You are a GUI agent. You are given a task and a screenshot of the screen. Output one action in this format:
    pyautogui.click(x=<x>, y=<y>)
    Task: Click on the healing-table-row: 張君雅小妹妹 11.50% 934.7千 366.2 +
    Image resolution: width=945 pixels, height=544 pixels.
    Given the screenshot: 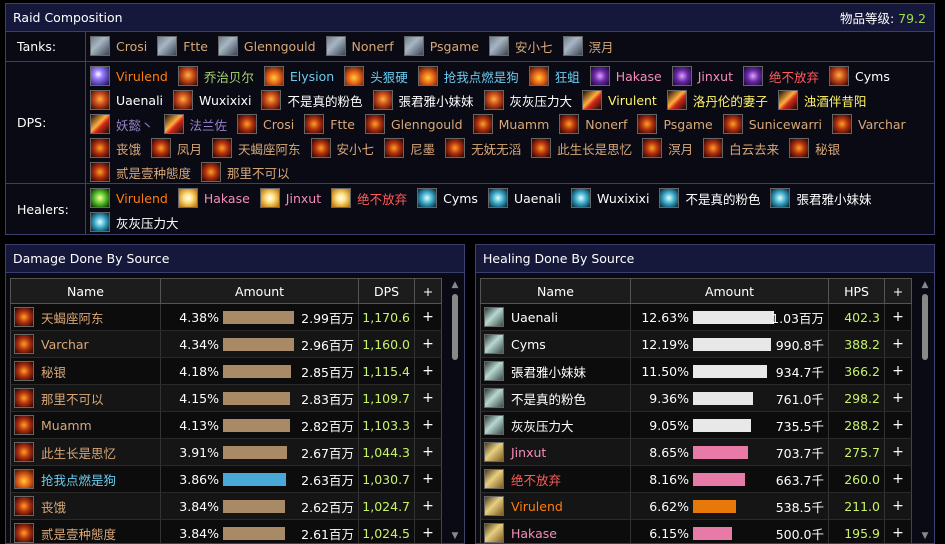 What is the action you would take?
    pyautogui.click(x=696, y=371)
    